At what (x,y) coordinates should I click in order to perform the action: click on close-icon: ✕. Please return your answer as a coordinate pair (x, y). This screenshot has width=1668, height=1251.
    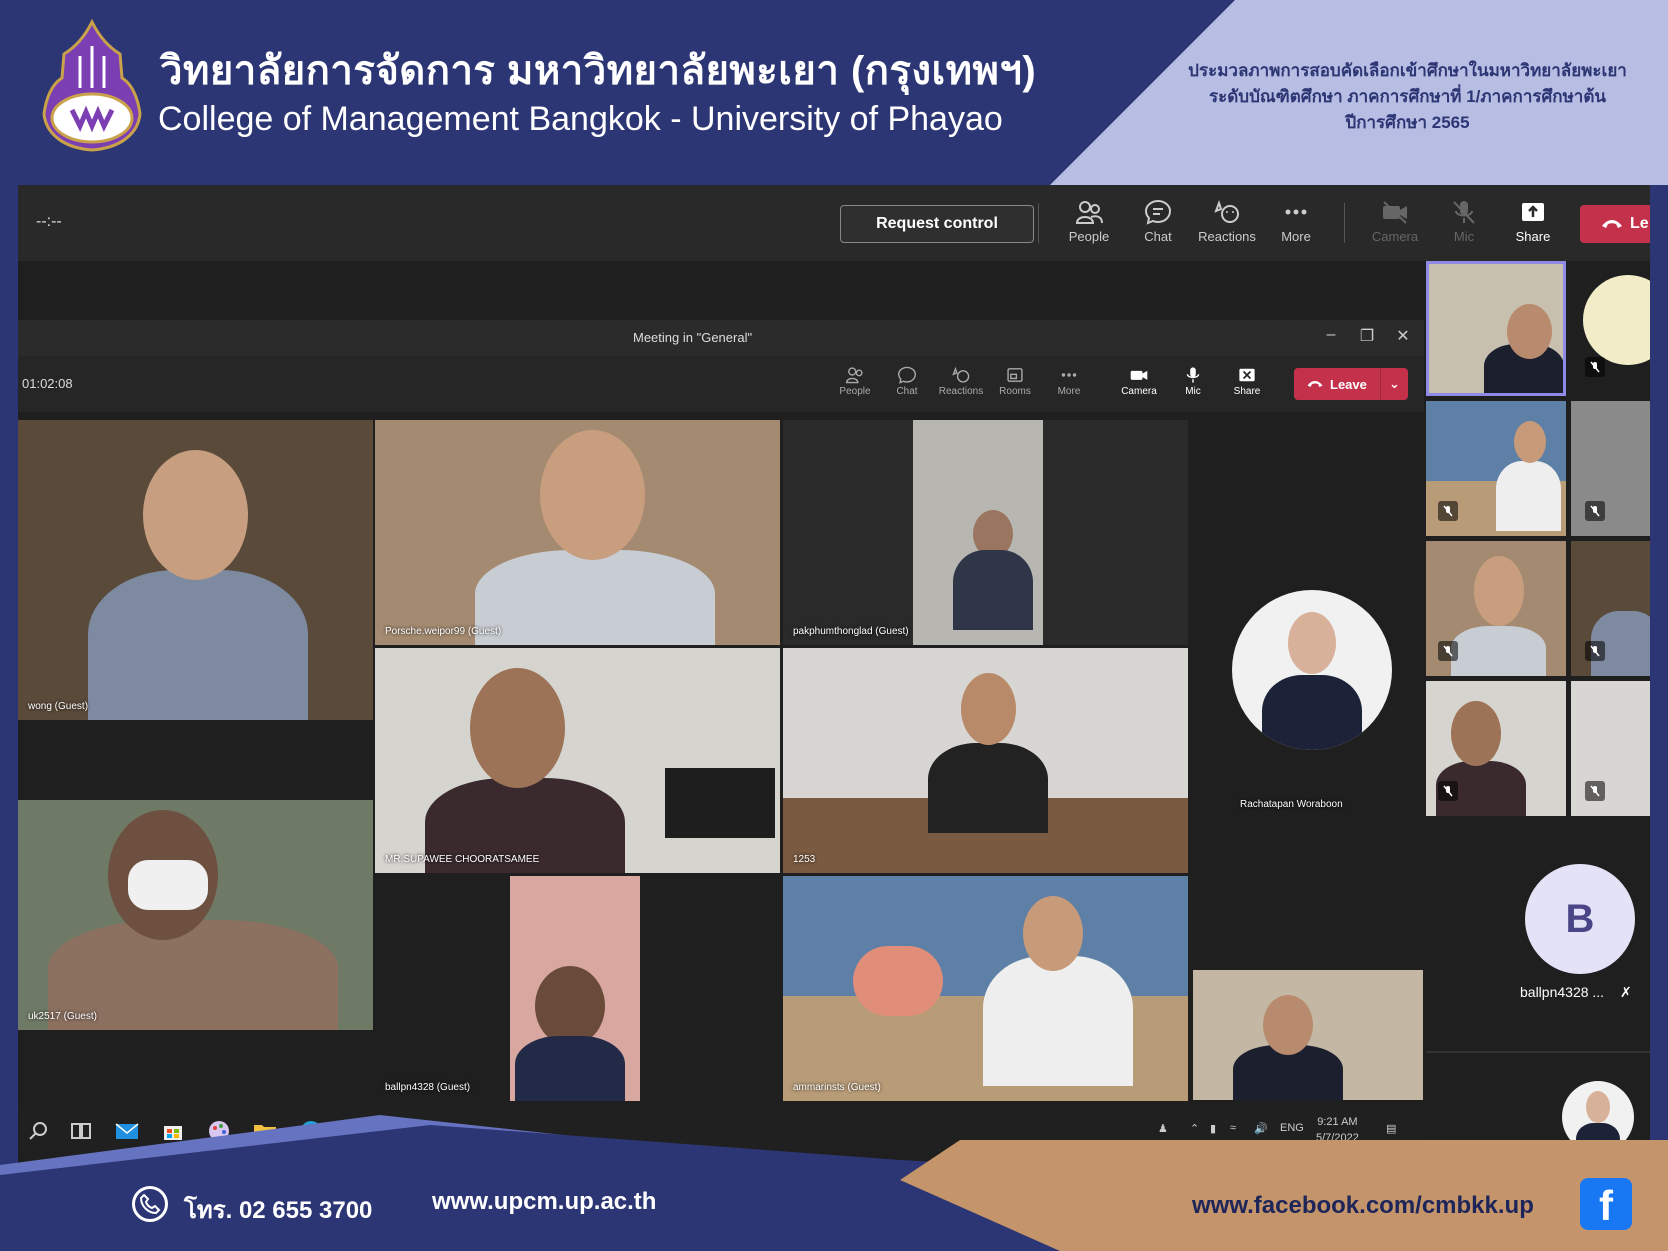
    Looking at the image, I should click on (1403, 336).